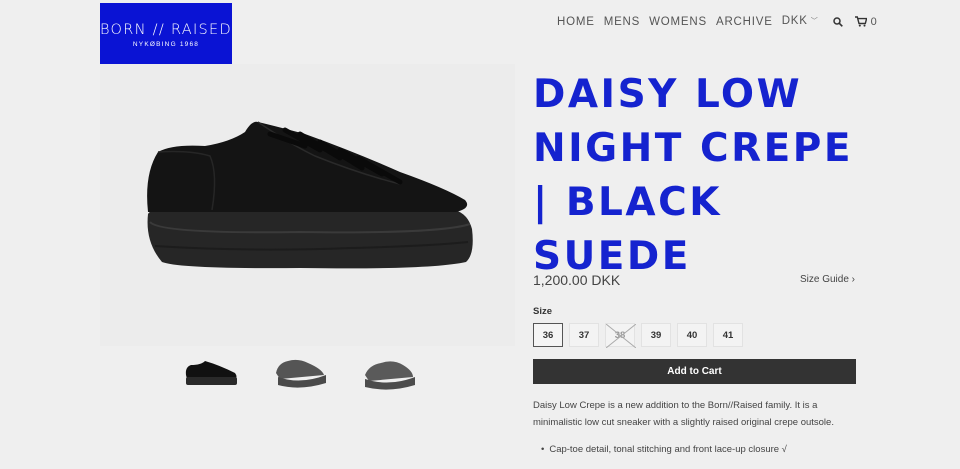 Image resolution: width=960 pixels, height=469 pixels. I want to click on search-icon, so click(837, 21).